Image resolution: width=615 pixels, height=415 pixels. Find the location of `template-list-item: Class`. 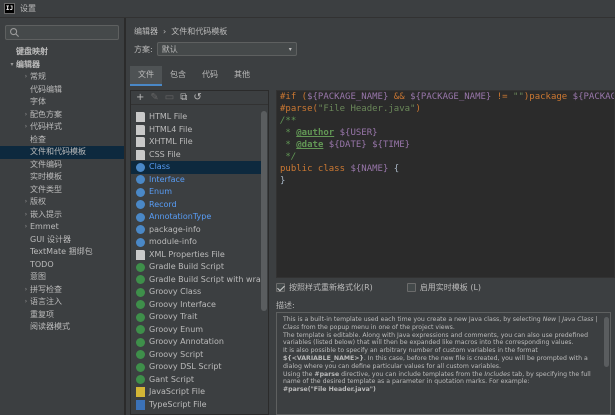

template-list-item: Class is located at coordinates (196, 167).